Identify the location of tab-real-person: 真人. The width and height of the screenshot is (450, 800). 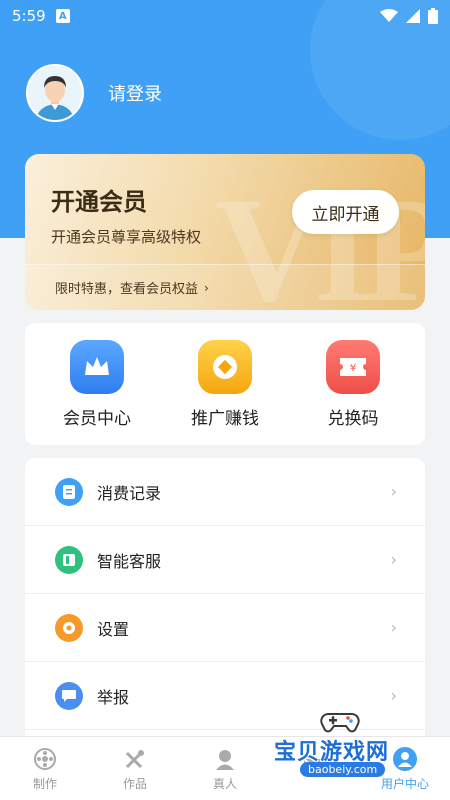
(225, 768).